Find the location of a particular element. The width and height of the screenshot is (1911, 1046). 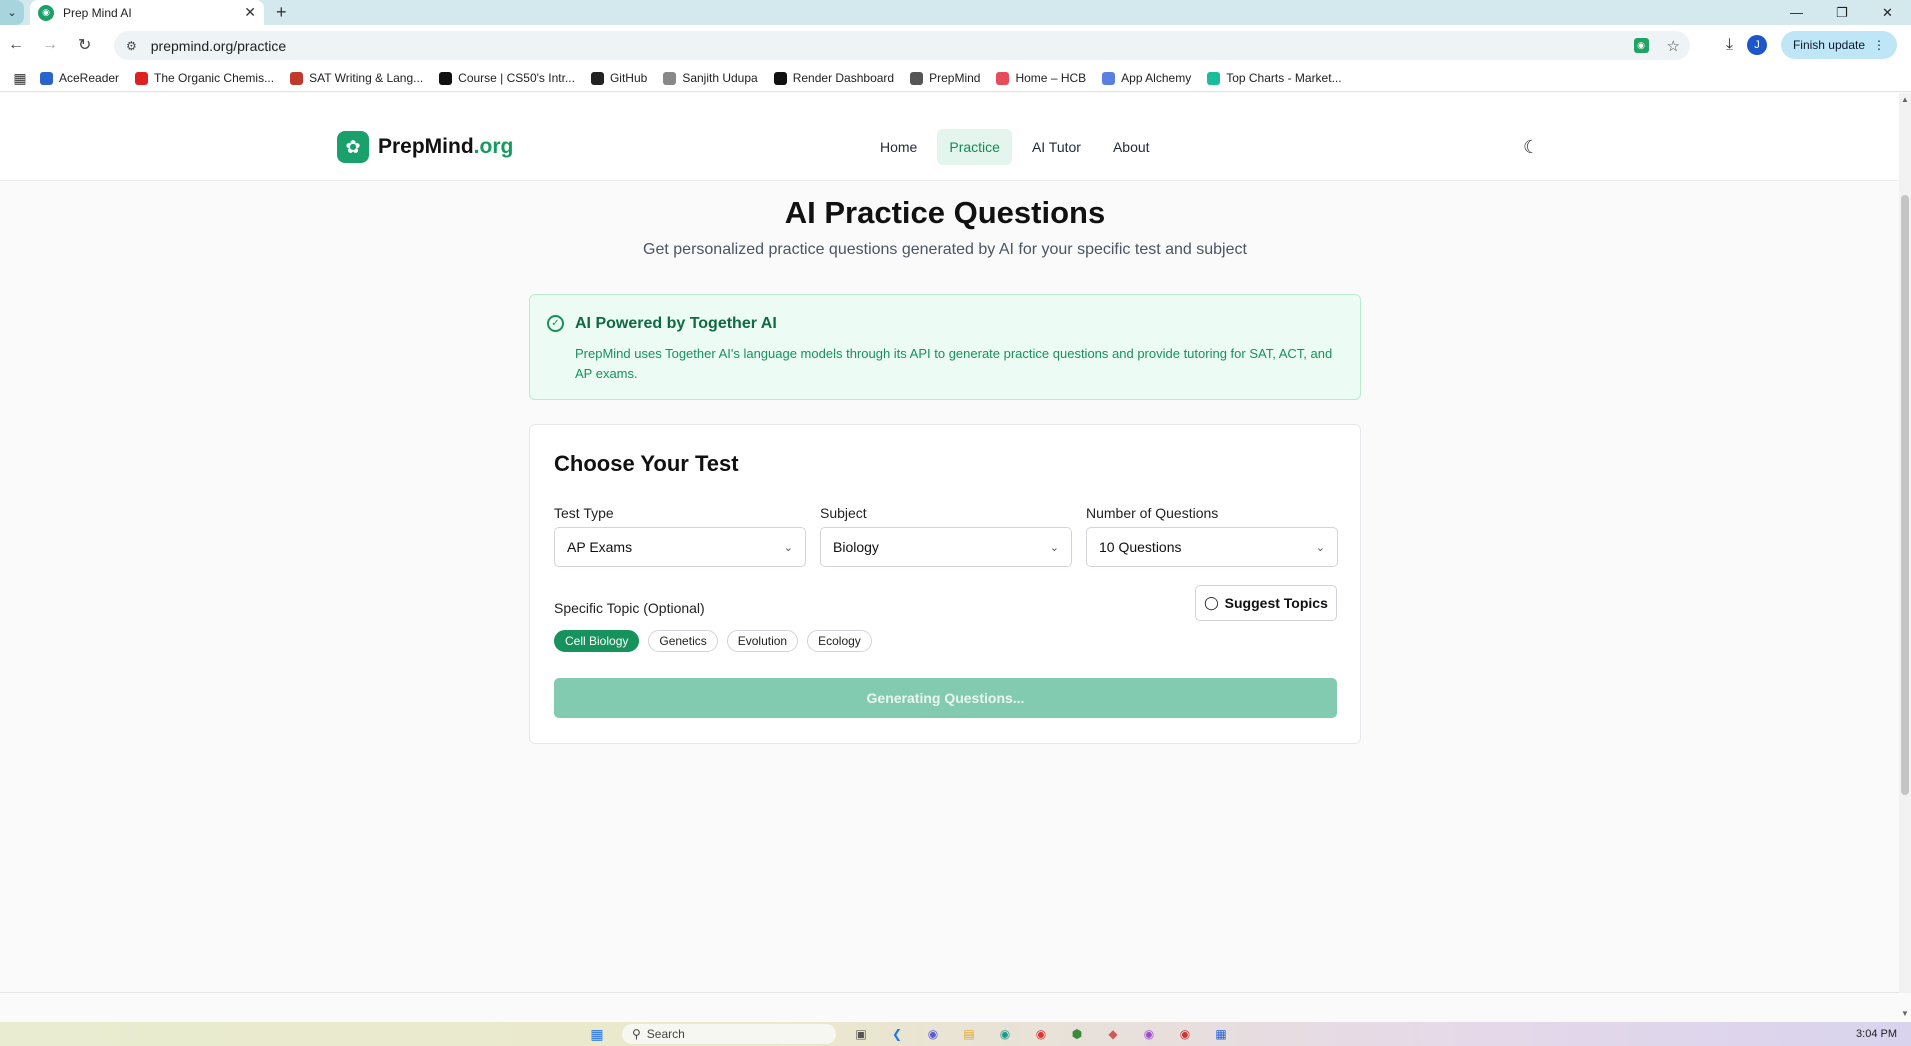

kebab-menu-icon: ⋮ is located at coordinates (1879, 45).